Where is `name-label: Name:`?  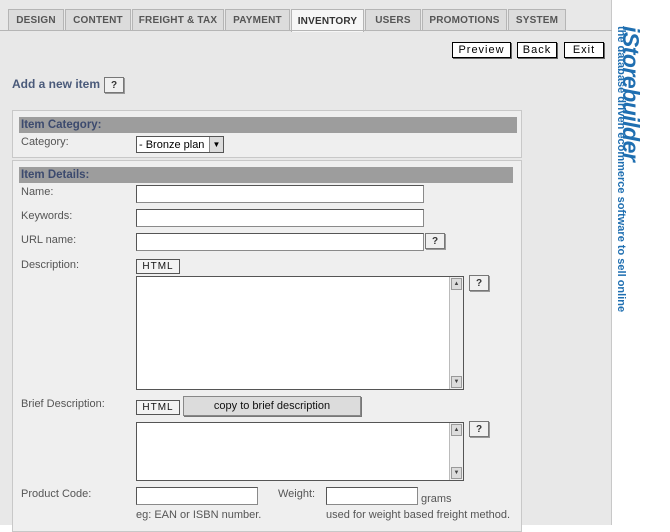 name-label: Name: is located at coordinates (37, 192).